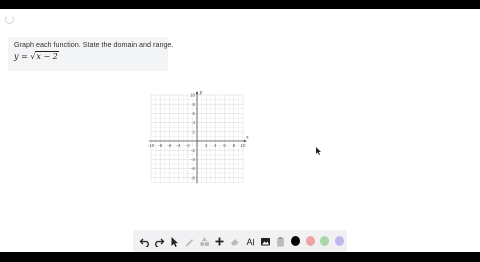 This screenshot has height=262, width=480. I want to click on x-tick-label: -10, so click(151, 145).